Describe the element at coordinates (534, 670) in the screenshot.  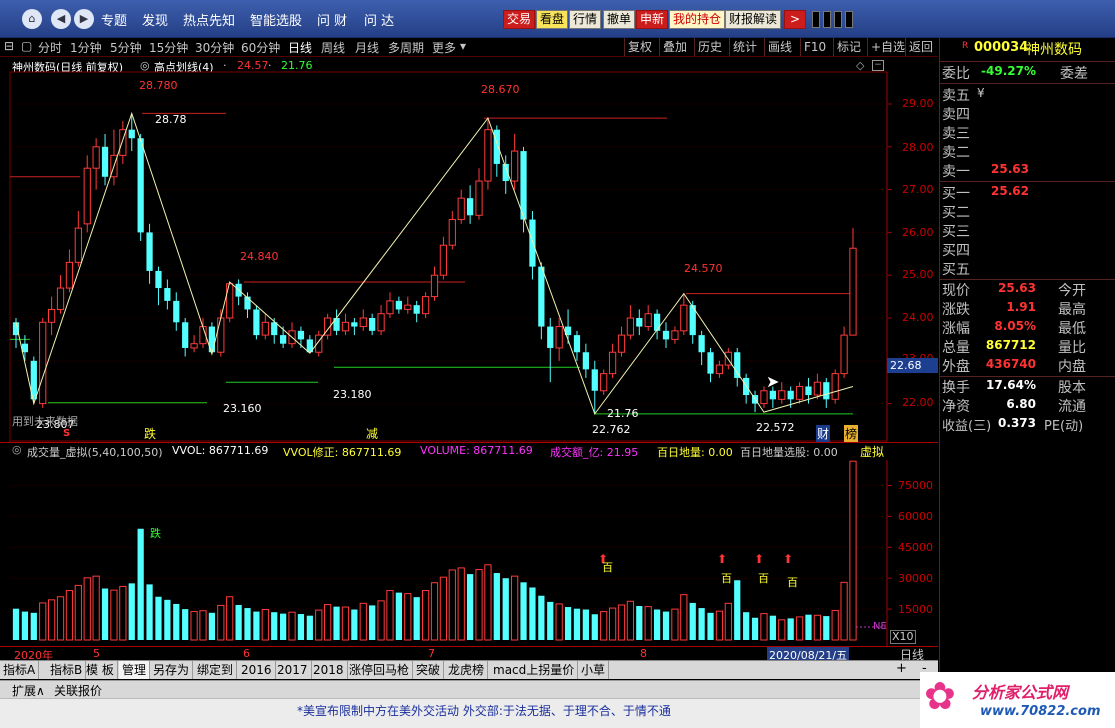
I see `tab-item: macd上拐量价` at that location.